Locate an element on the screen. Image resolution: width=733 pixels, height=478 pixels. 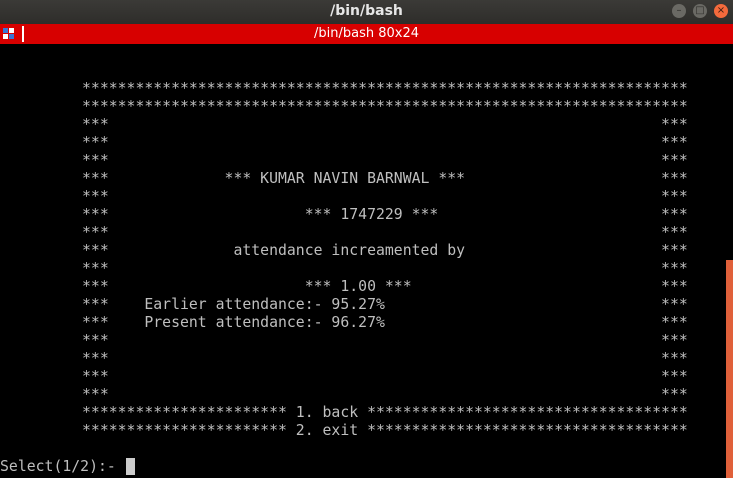
window-titlebar: /bin/bash – □ × is located at coordinates (366, 12).